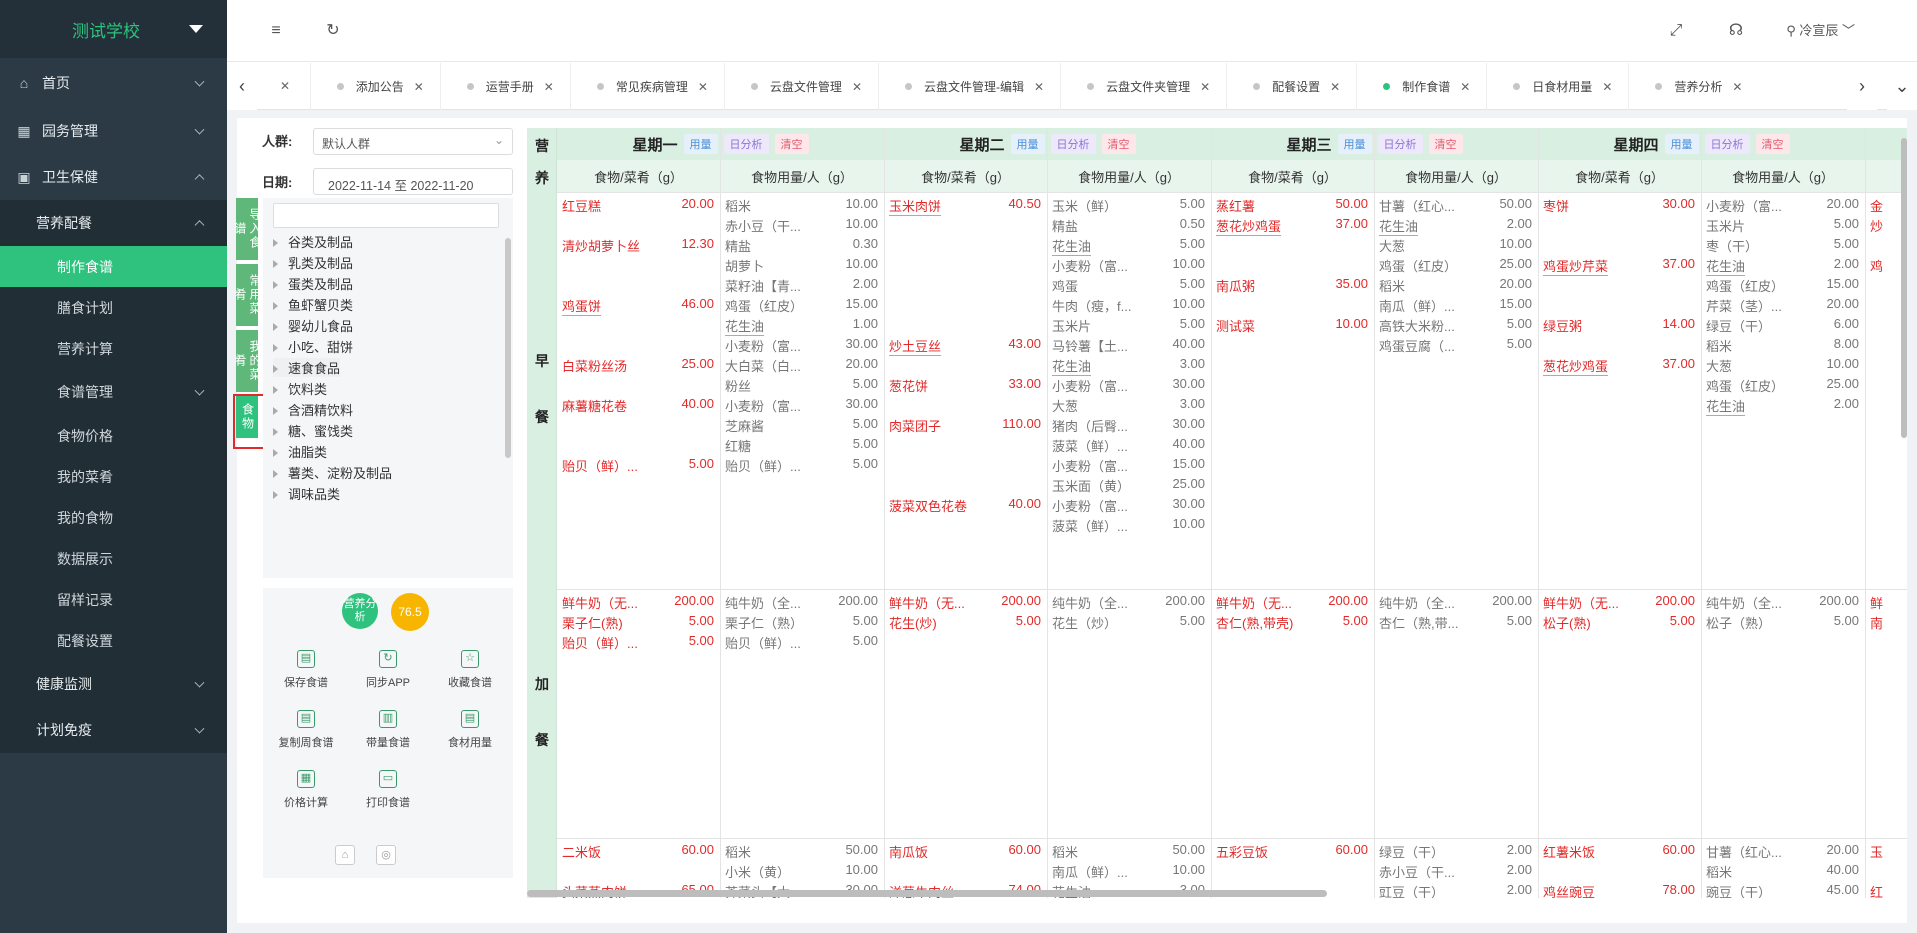 This screenshot has width=1917, height=933. Describe the element at coordinates (113, 730) in the screenshot. I see `sidebar-item: 计划免疫` at that location.